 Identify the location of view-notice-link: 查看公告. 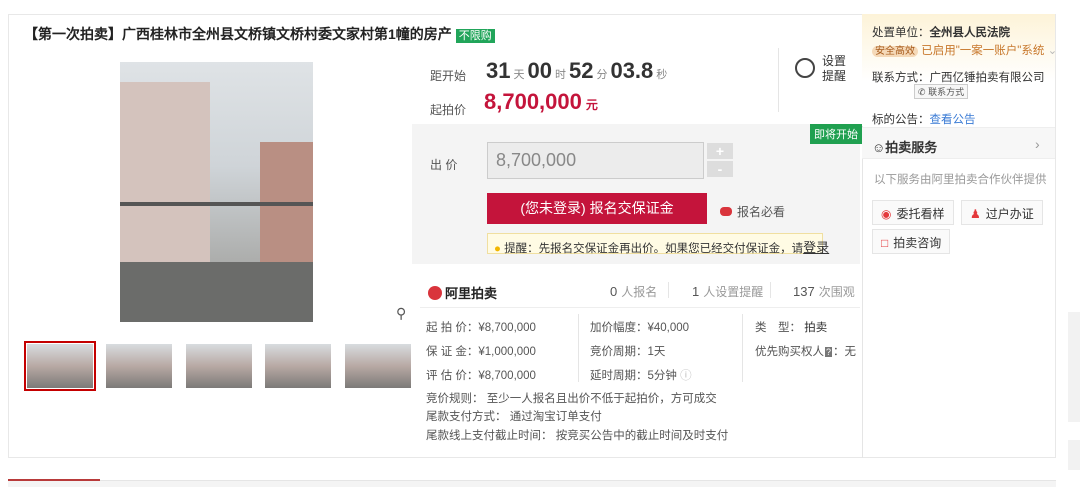
(953, 120).